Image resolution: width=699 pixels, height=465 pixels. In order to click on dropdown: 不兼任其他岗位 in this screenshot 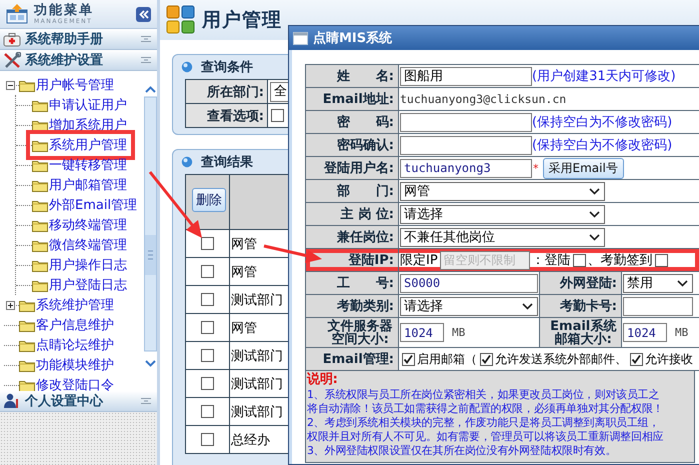, I will do `click(502, 237)`.